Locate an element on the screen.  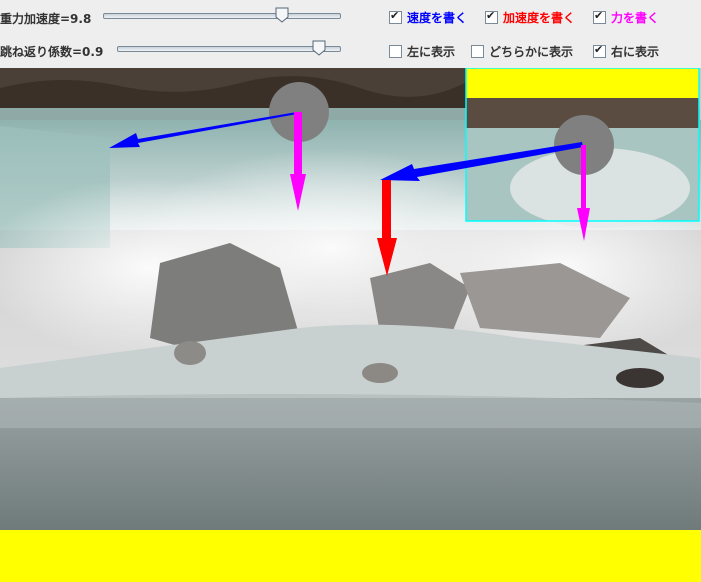
checkbox-draw-force-box is located at coordinates (599, 16).